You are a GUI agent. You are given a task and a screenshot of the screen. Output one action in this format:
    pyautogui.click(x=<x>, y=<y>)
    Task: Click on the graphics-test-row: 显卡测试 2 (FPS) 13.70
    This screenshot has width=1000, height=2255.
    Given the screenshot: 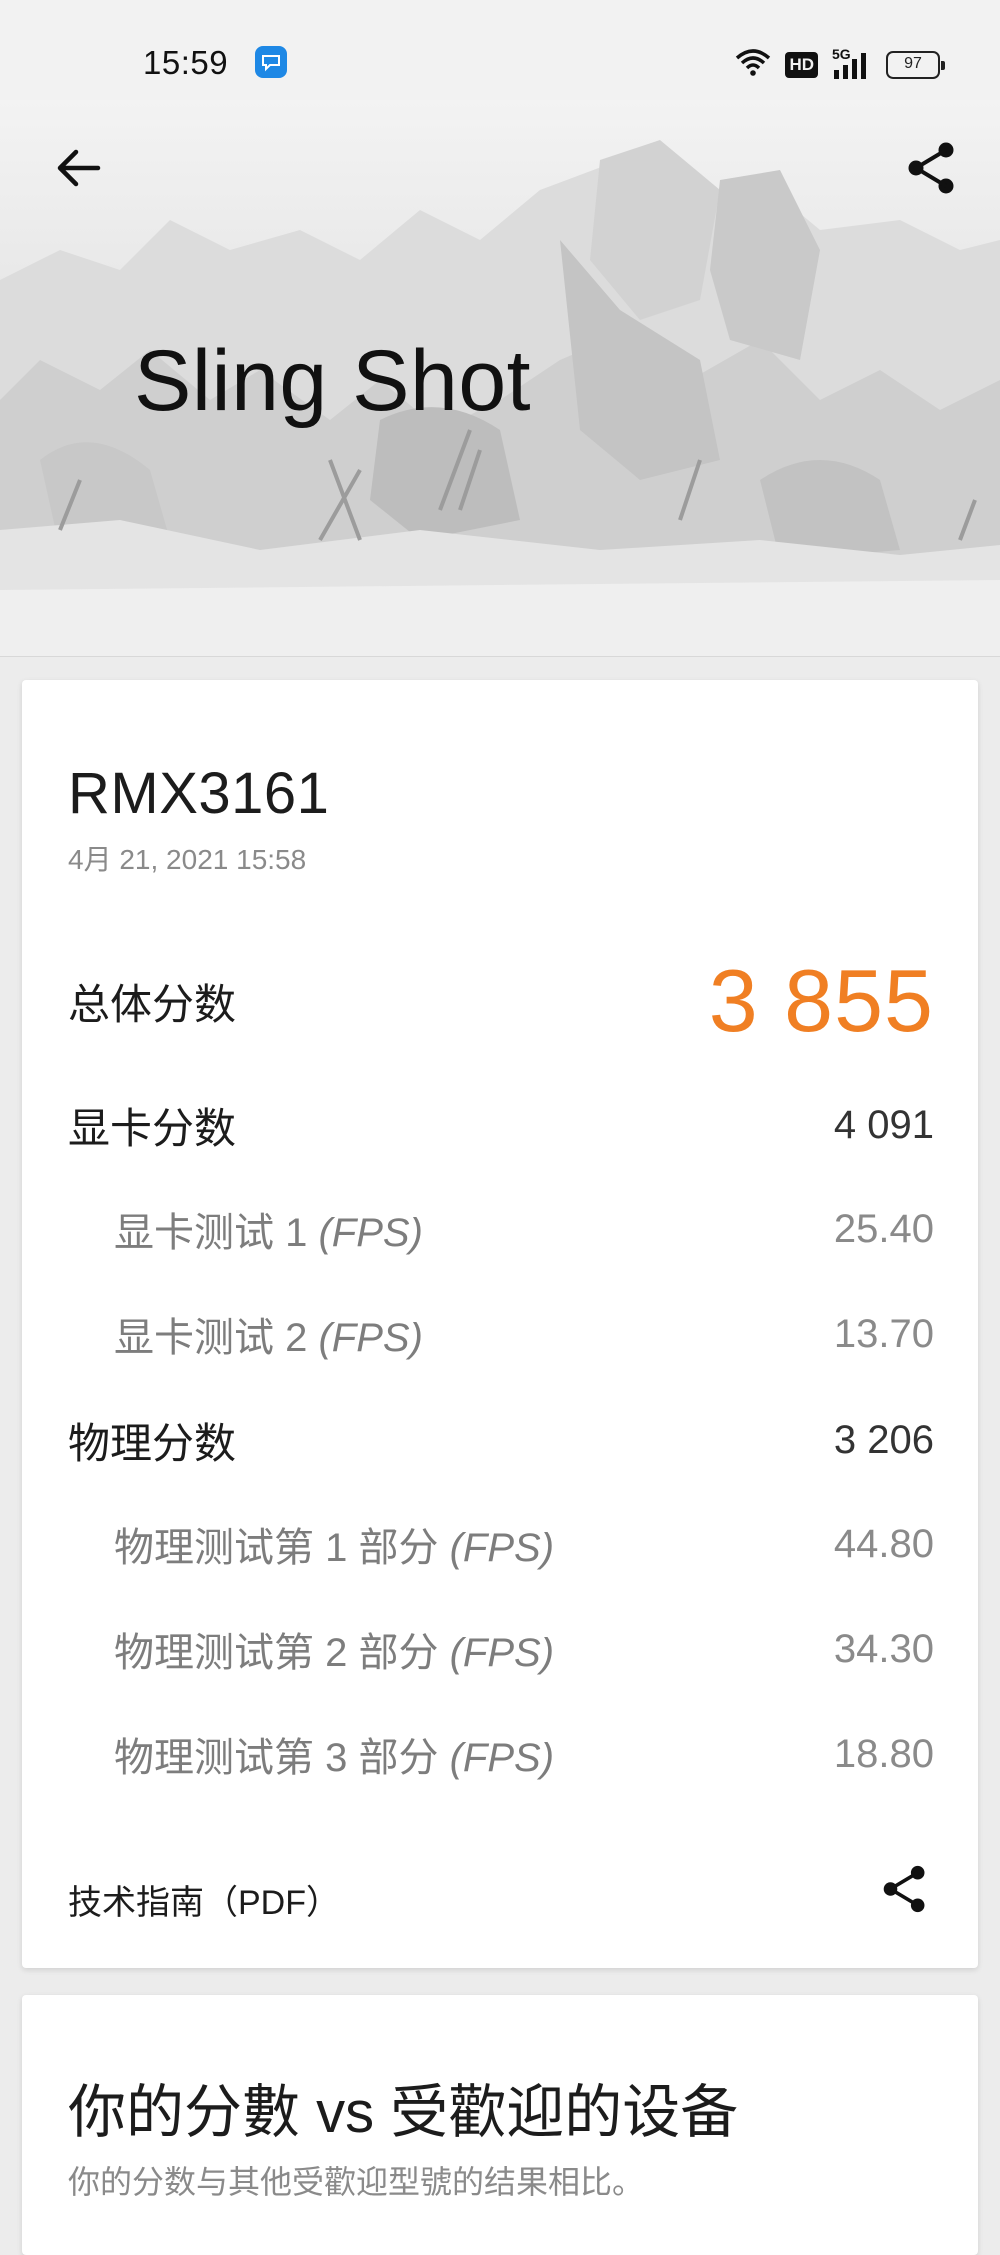 What is the action you would take?
    pyautogui.click(x=501, y=1334)
    